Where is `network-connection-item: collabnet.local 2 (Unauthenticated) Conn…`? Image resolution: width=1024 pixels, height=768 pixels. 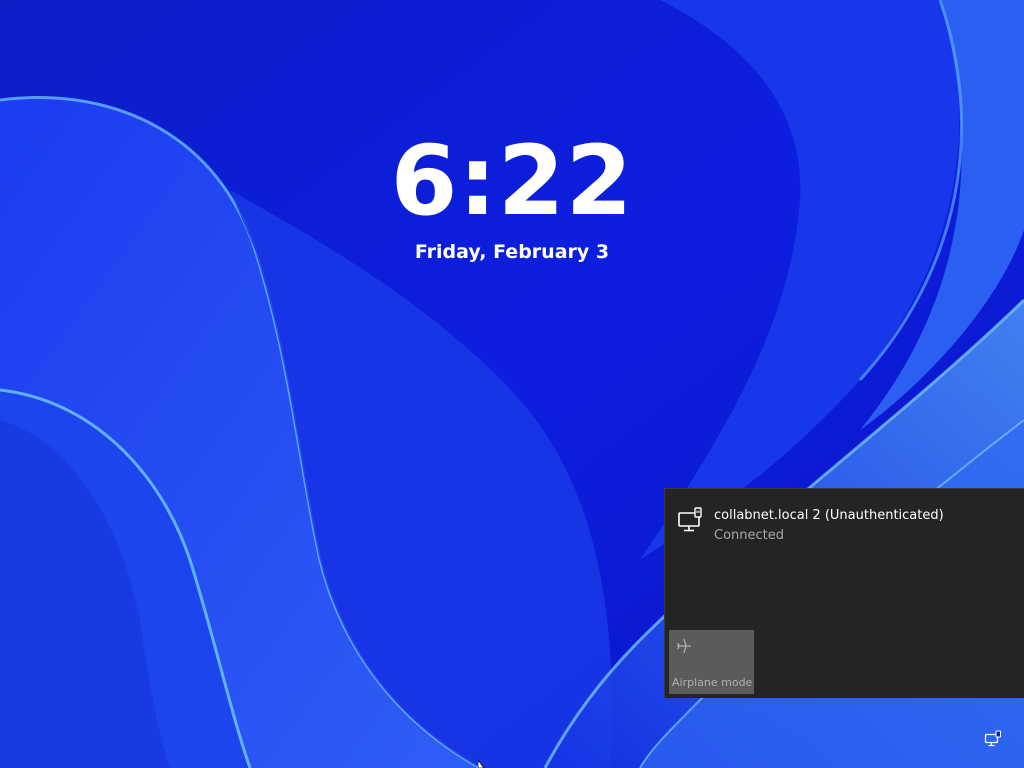
network-connection-item: collabnet.local 2 (Unauthenticated) Conn… is located at coordinates (844, 525).